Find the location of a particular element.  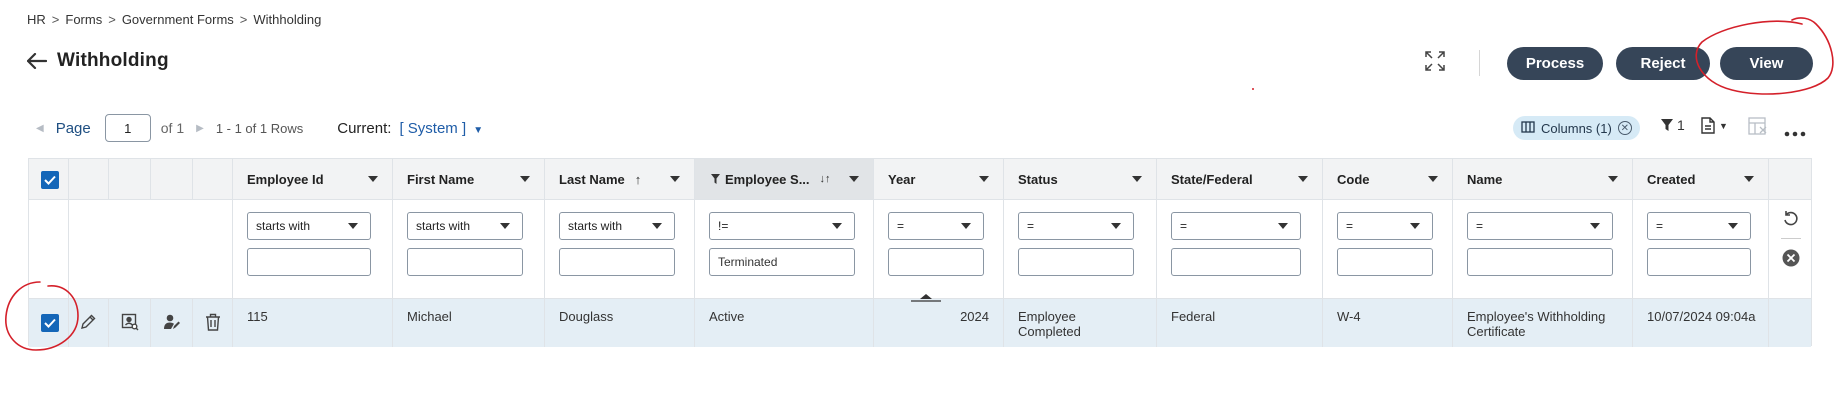

cell-code: W-4 is located at coordinates (1388, 323).